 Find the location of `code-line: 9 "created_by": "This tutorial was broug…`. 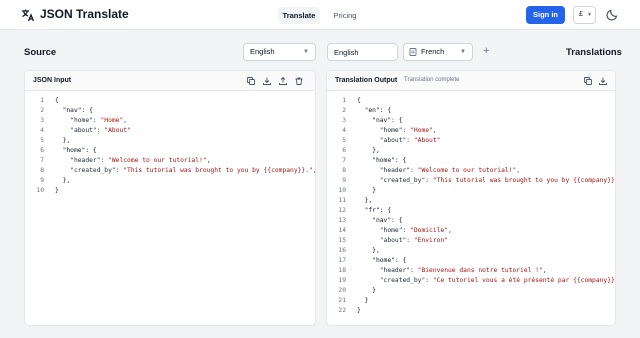

code-line: 9 "created_by": "This tutorial was broug… is located at coordinates (471, 181).